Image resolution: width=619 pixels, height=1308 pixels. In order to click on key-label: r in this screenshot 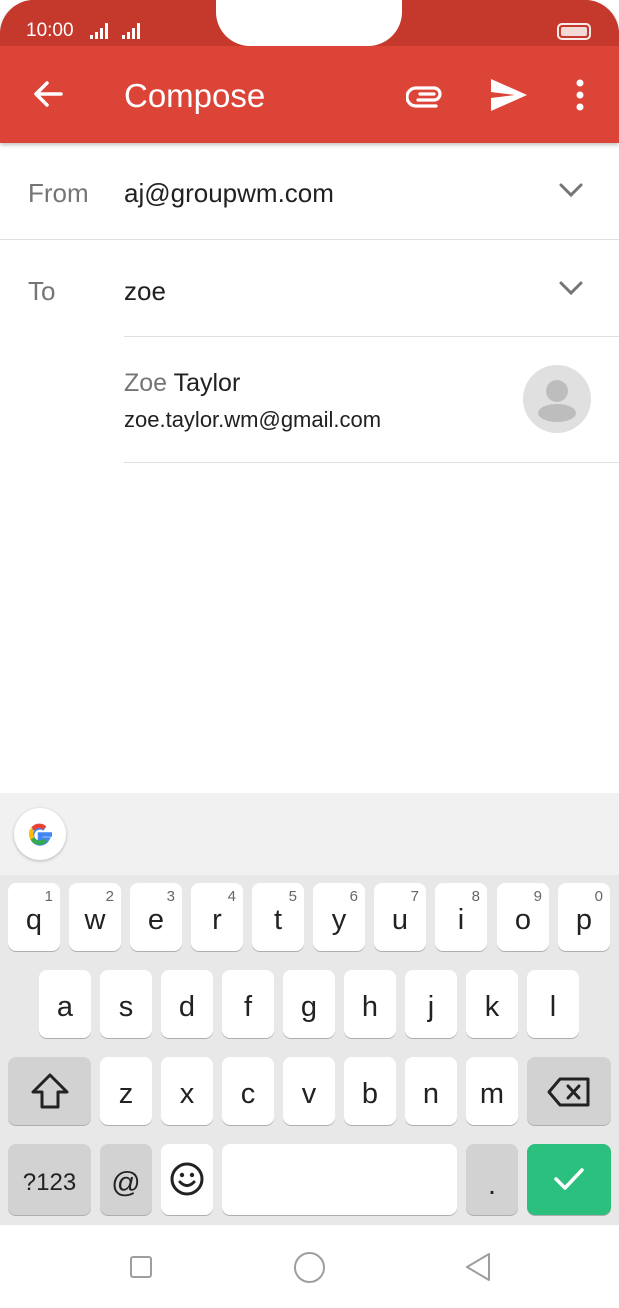, I will do `click(217, 920)`.